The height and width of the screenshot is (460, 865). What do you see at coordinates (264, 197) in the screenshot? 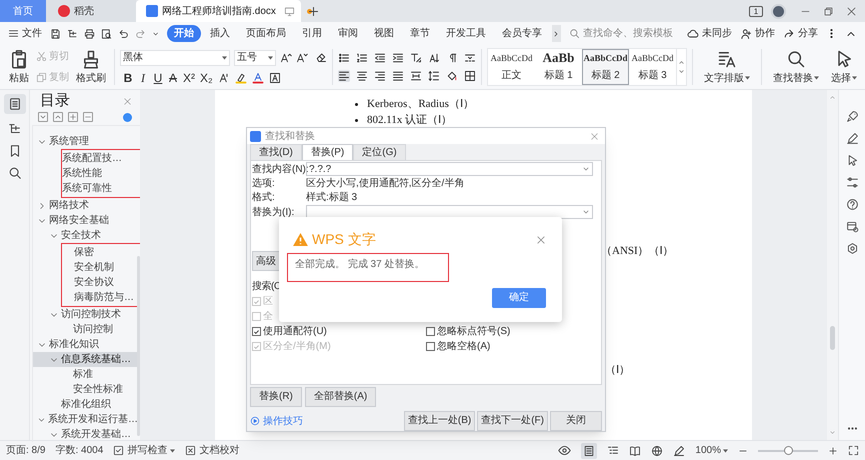
I see `field-label: 格式:` at bounding box center [264, 197].